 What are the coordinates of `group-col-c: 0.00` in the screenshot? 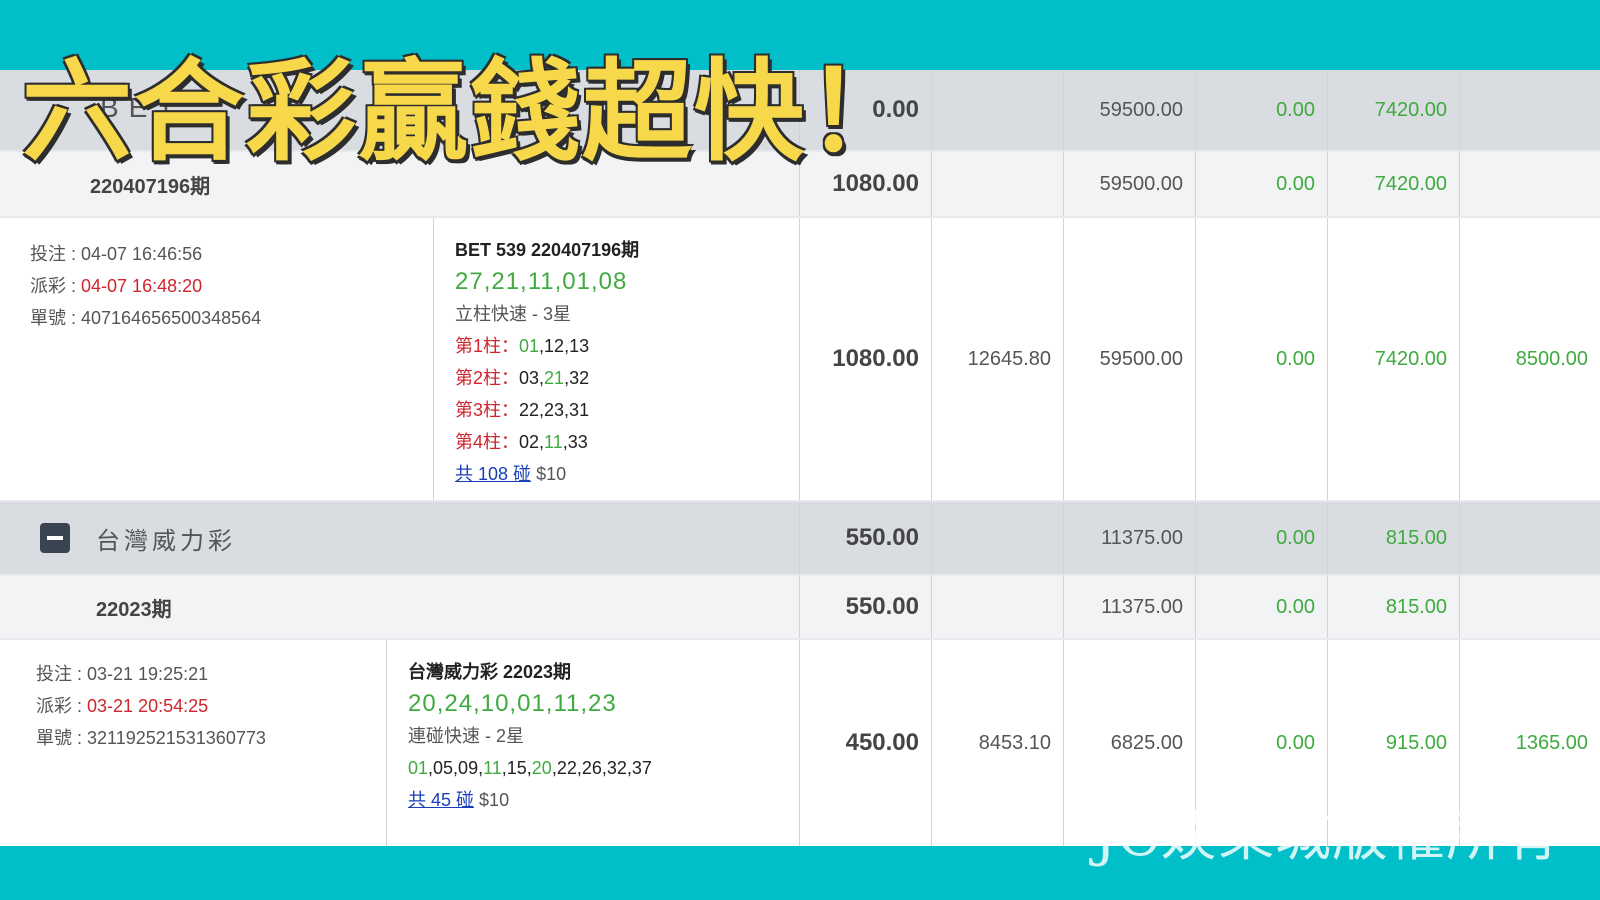 It's located at (1262, 538).